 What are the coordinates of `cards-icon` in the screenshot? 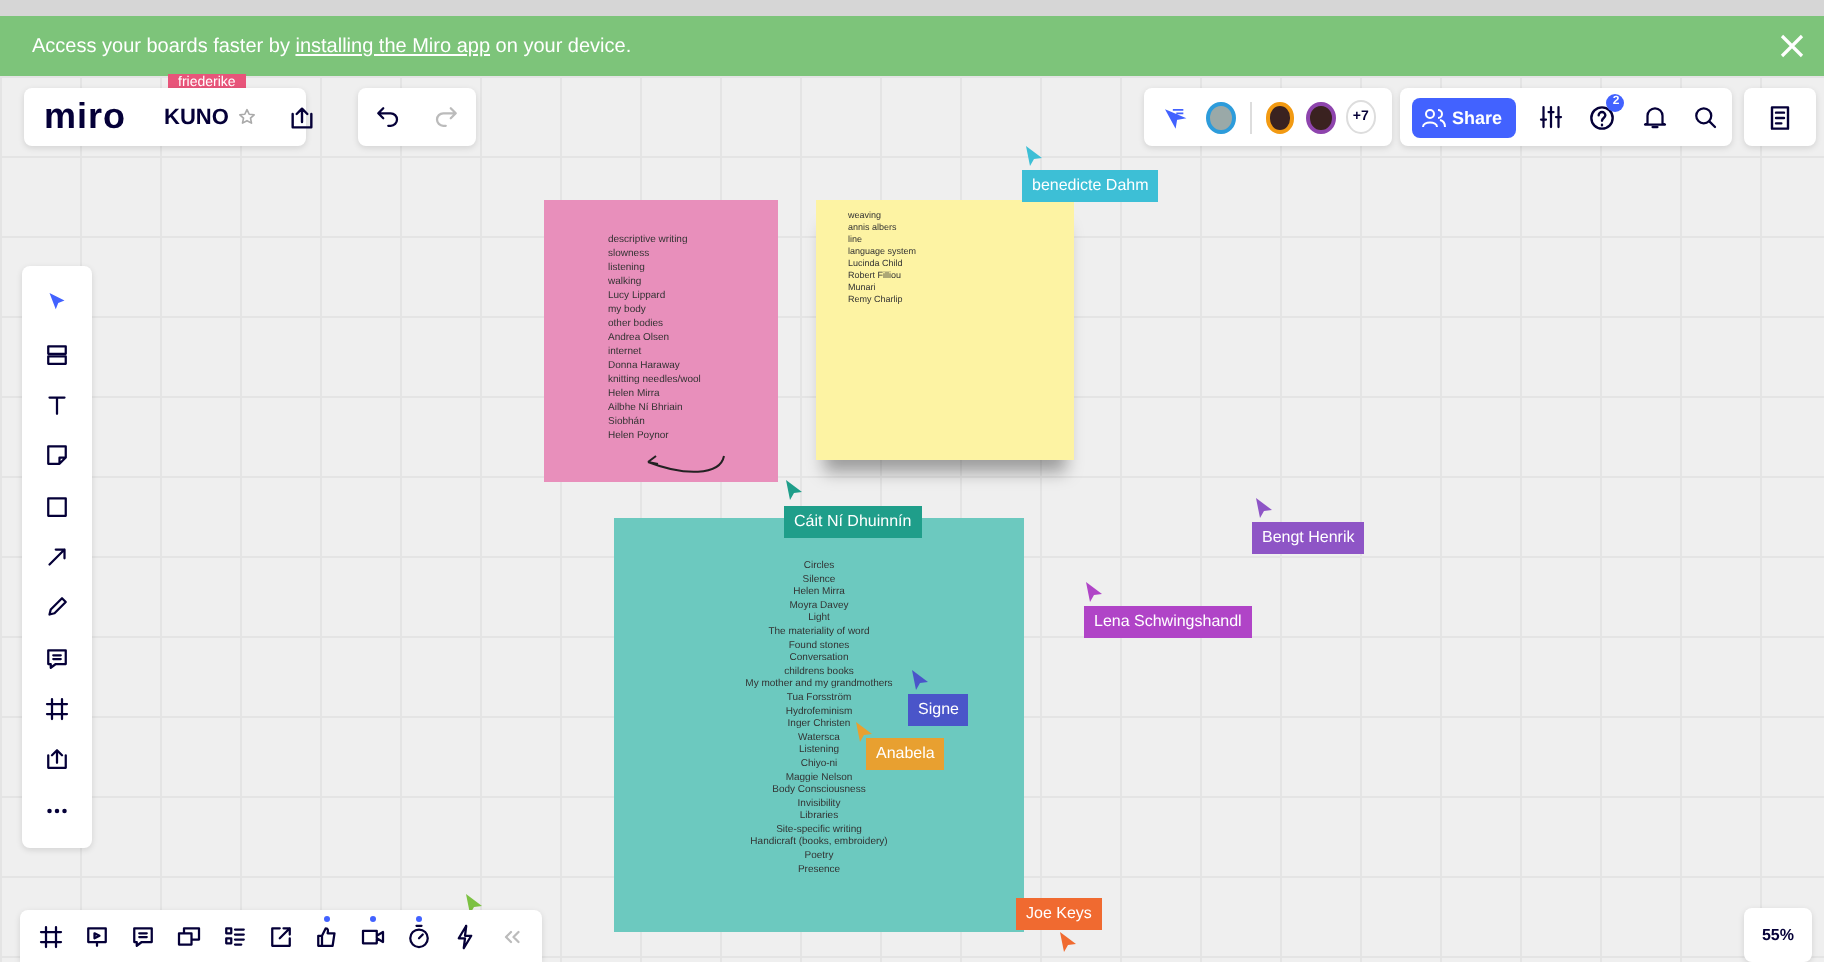 It's located at (189, 936).